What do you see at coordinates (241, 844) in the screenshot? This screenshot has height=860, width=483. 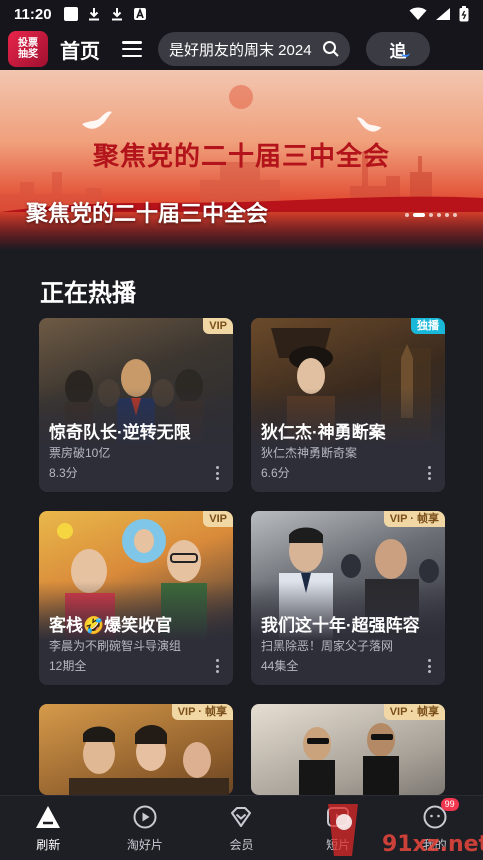 I see `nav-label: 会员` at bounding box center [241, 844].